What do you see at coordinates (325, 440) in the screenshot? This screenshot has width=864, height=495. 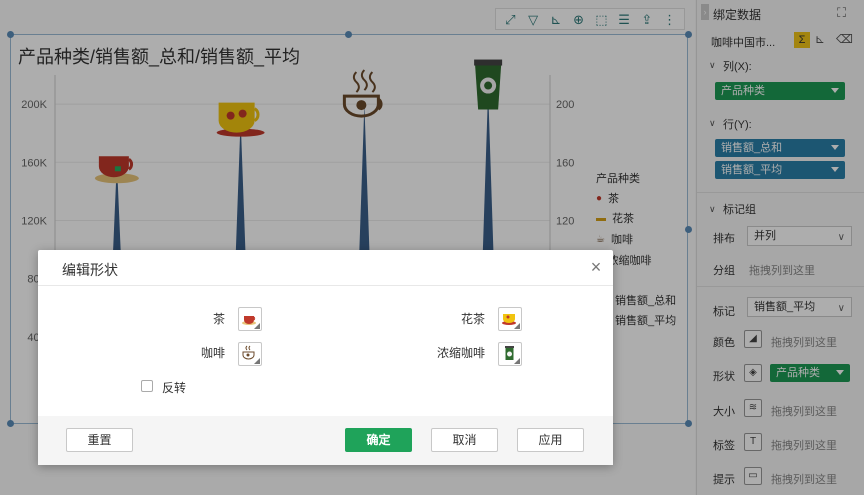 I see `dialog-footer: 重置 确定 取消 应用` at bounding box center [325, 440].